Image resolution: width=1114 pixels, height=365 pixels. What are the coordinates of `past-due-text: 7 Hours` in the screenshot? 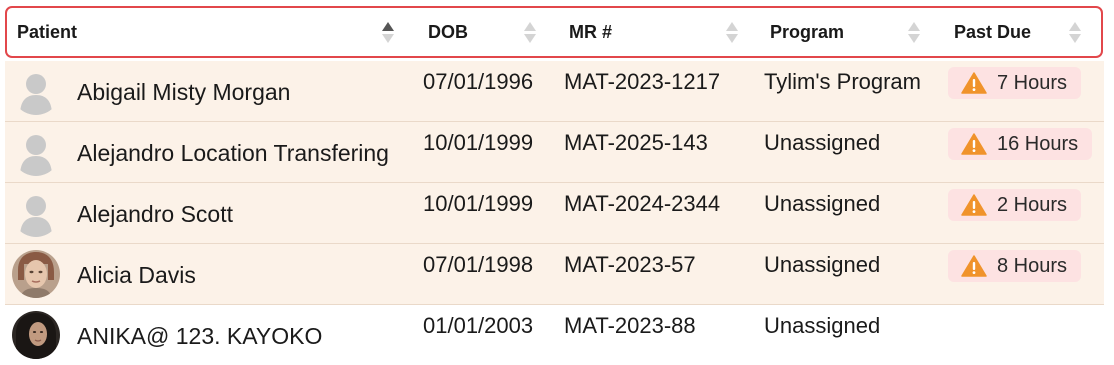 It's located at (1032, 82).